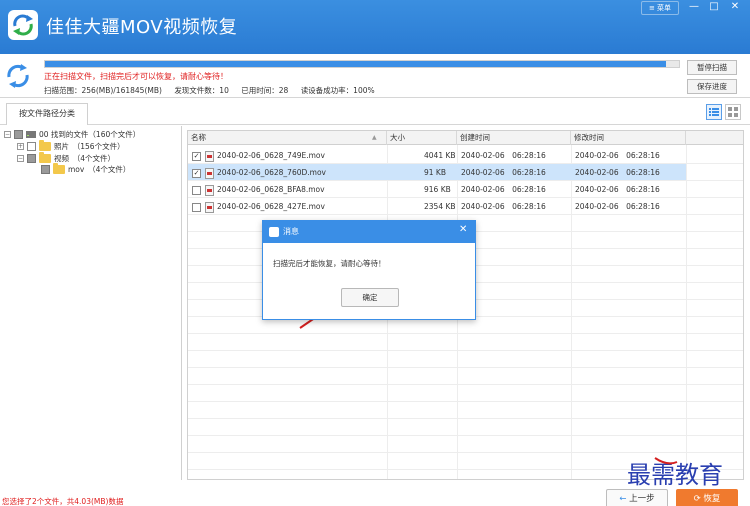  What do you see at coordinates (440, 206) in the screenshot?
I see `file-size: 2354 KB` at bounding box center [440, 206].